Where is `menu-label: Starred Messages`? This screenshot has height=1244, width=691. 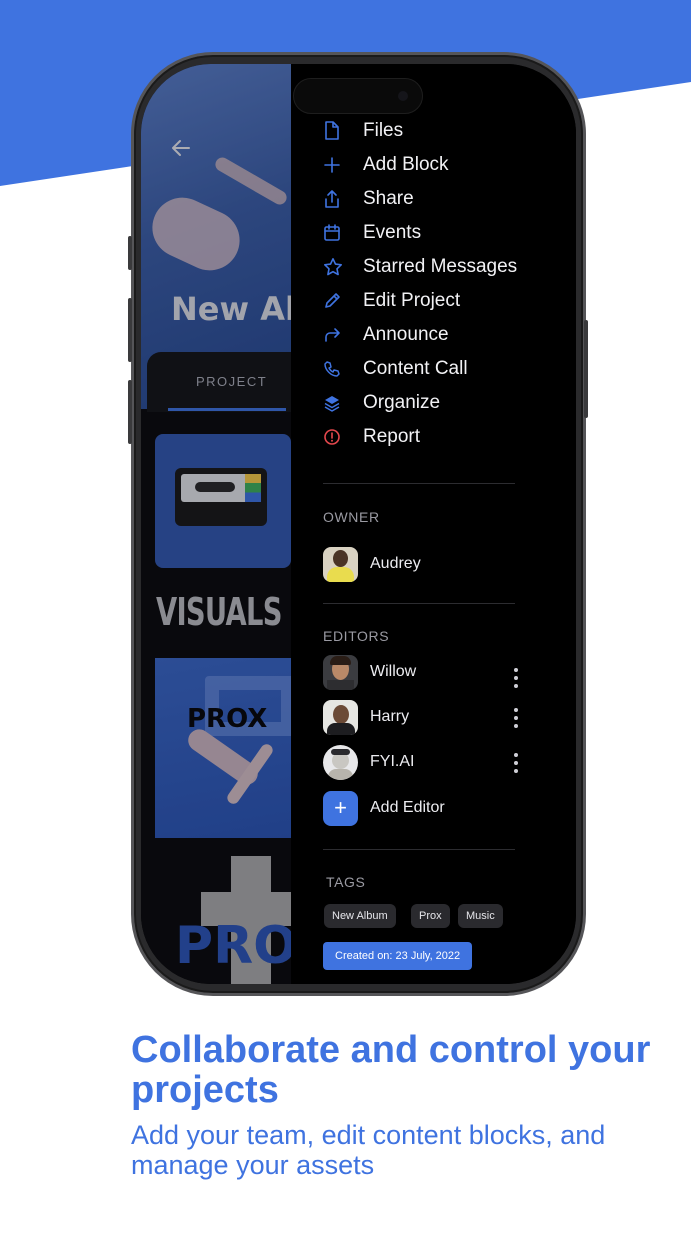
menu-label: Starred Messages is located at coordinates (440, 266).